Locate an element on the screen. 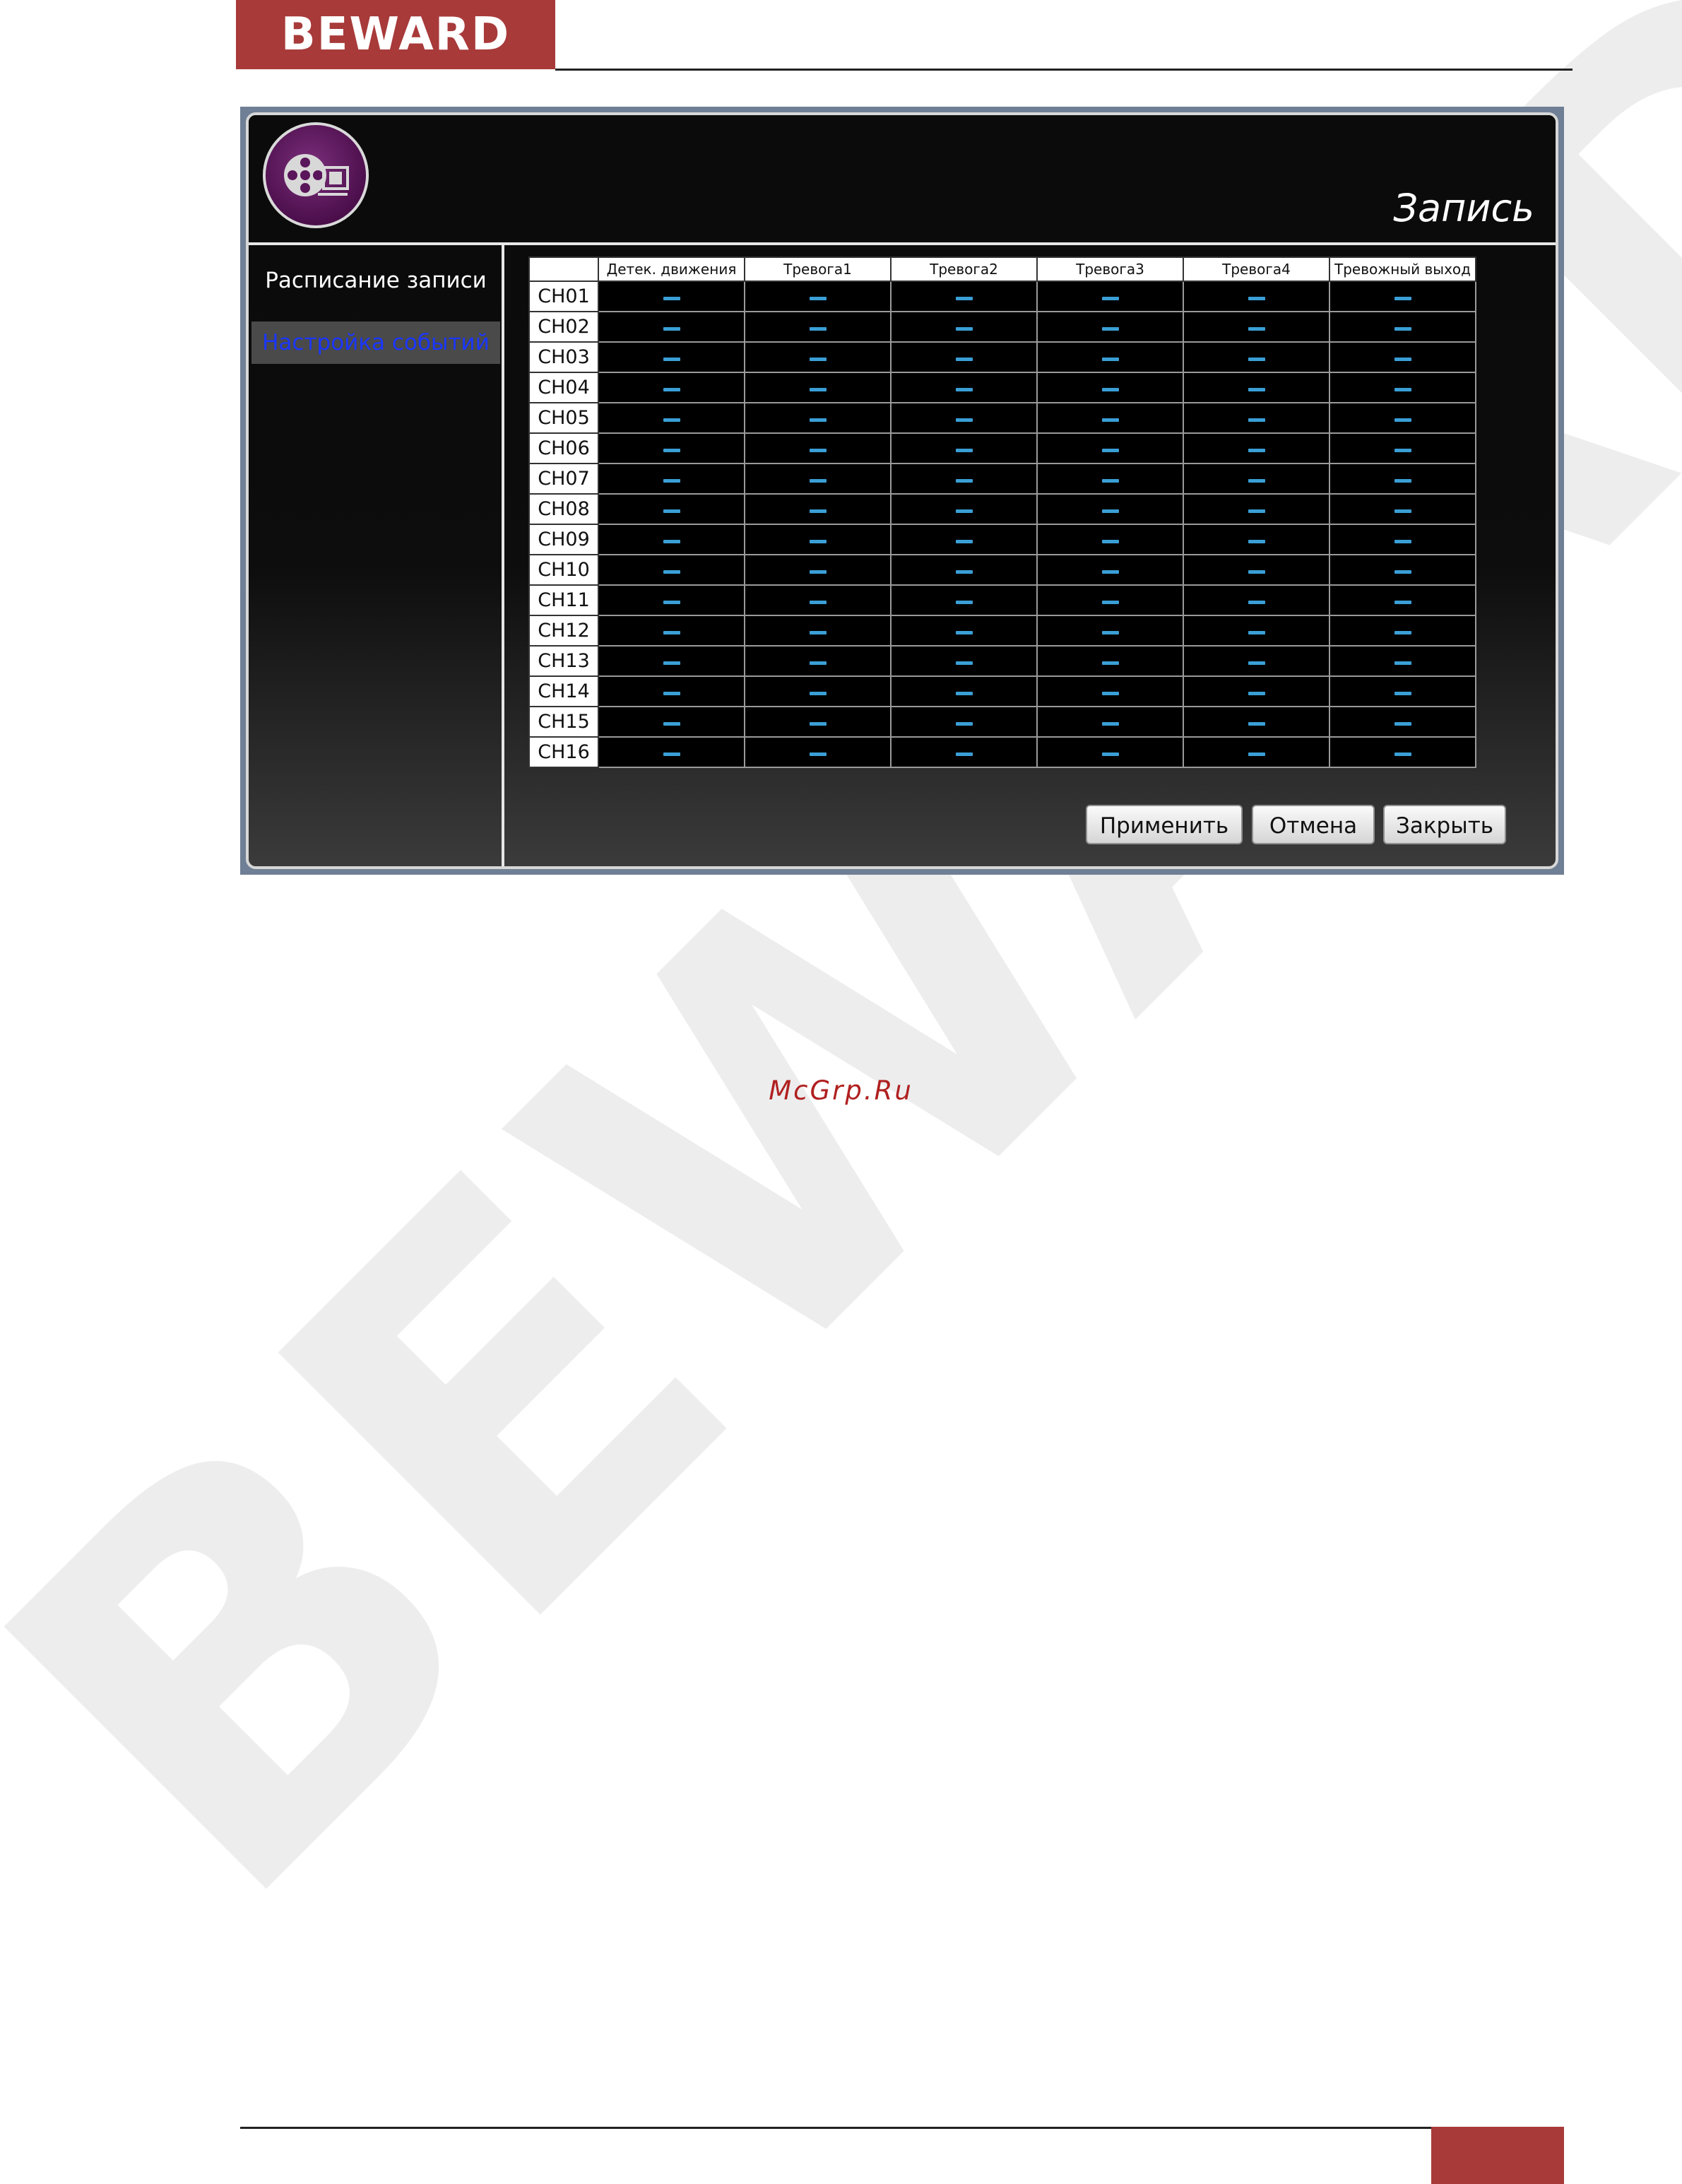 The image size is (1682, 2184). cancel-button: Отмена is located at coordinates (1313, 824).